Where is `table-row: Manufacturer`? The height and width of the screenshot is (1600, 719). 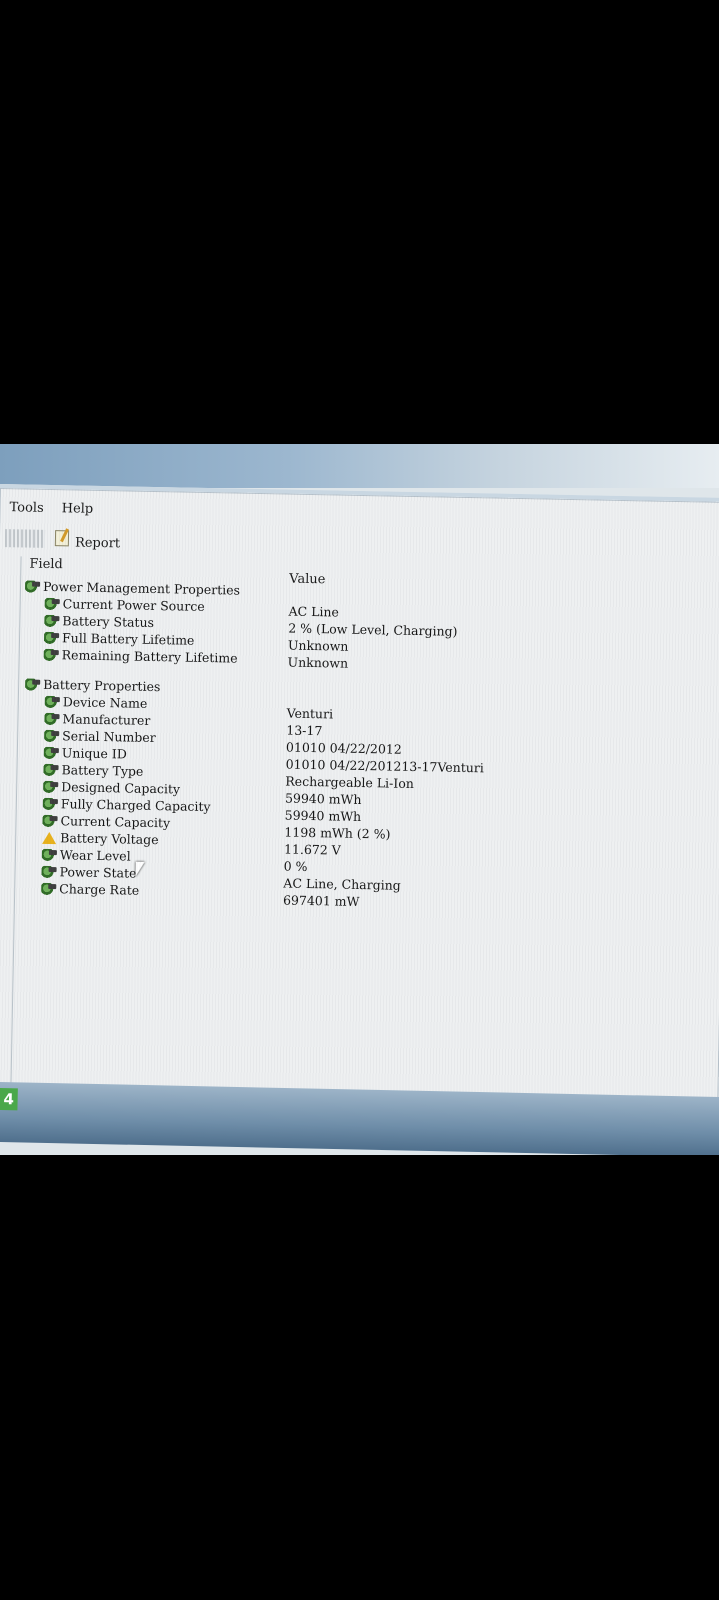 table-row: Manufacturer is located at coordinates (97, 720).